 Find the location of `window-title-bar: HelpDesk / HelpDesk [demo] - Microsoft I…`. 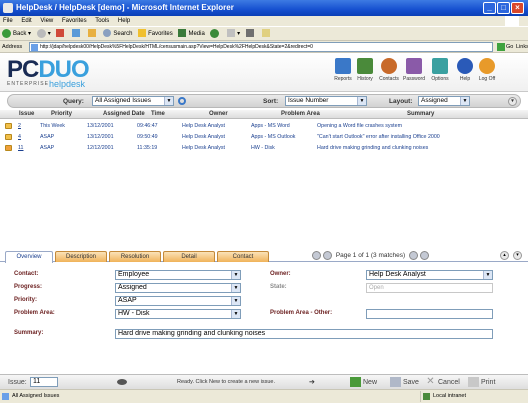

window-title-bar: HelpDesk / HelpDesk [demo] - Microsoft I… is located at coordinates (264, 8).